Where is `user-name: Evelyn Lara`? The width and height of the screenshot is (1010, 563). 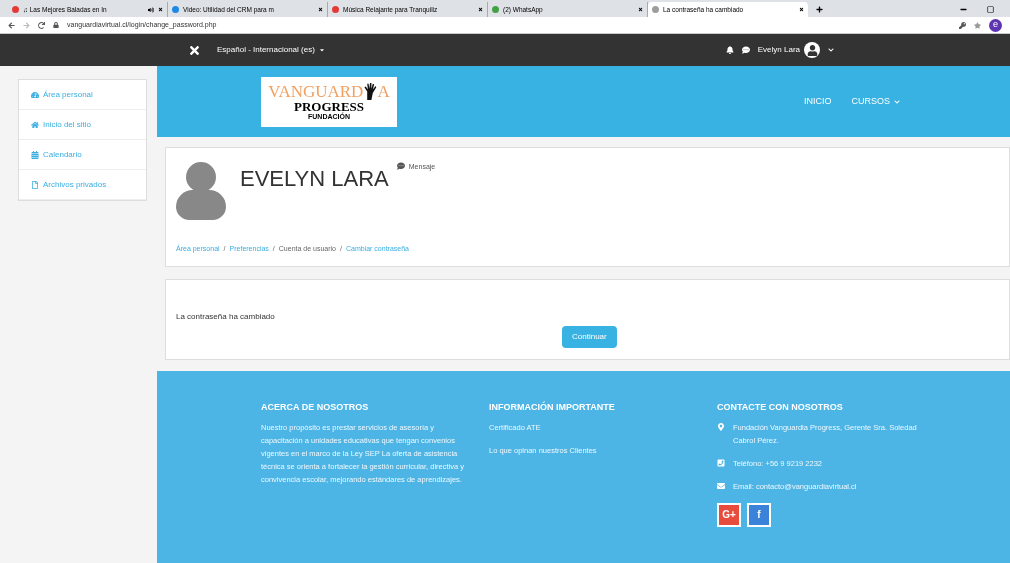 user-name: Evelyn Lara is located at coordinates (778, 50).